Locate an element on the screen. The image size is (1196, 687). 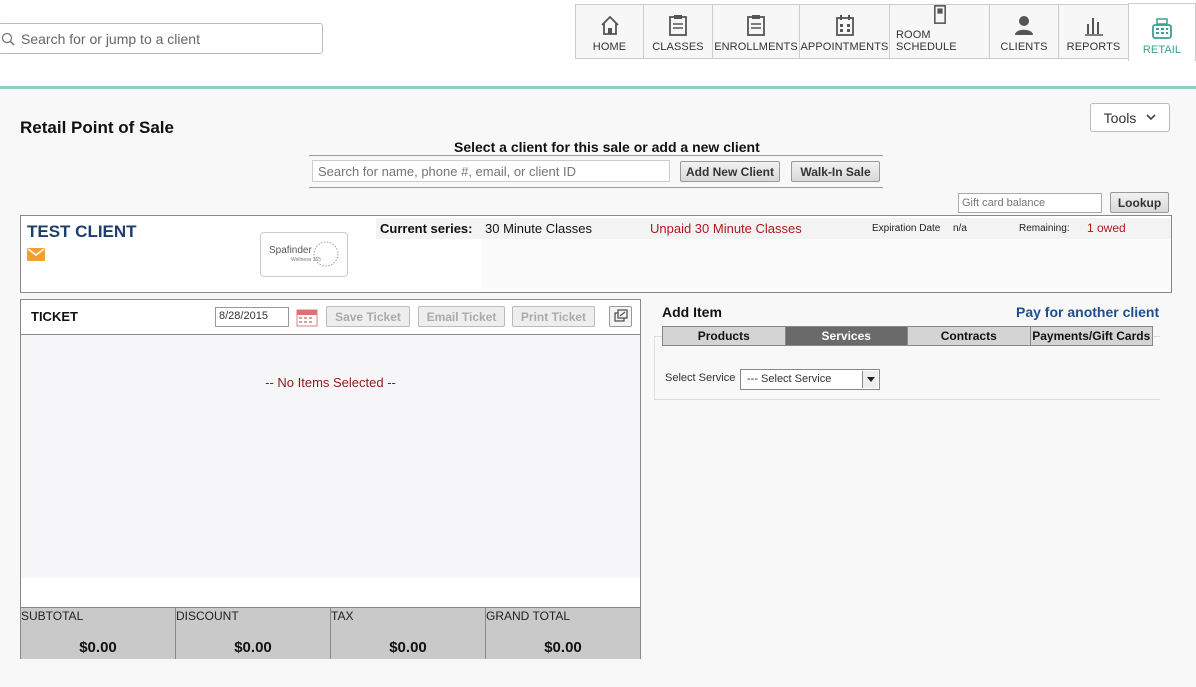
current-series-label: Current series: is located at coordinates (426, 228).